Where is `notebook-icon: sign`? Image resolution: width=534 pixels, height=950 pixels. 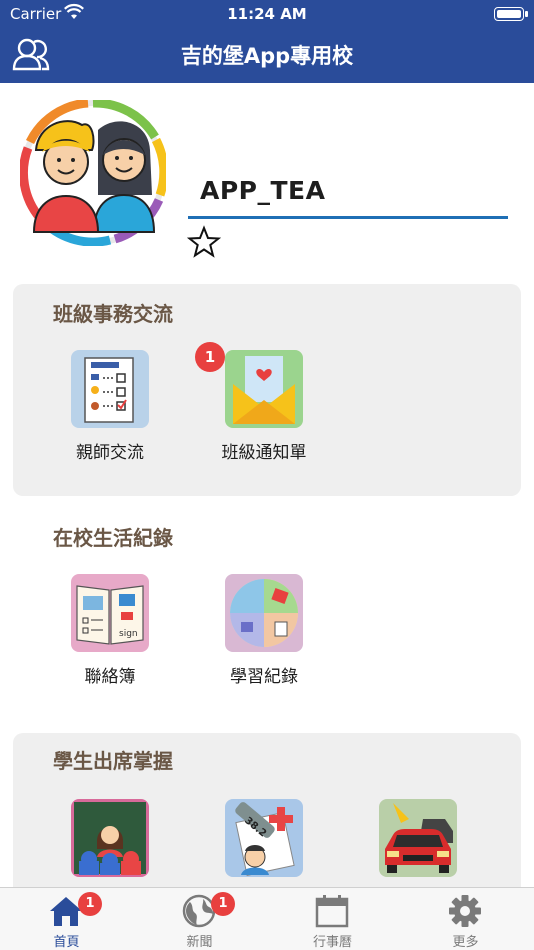 notebook-icon: sign is located at coordinates (110, 613).